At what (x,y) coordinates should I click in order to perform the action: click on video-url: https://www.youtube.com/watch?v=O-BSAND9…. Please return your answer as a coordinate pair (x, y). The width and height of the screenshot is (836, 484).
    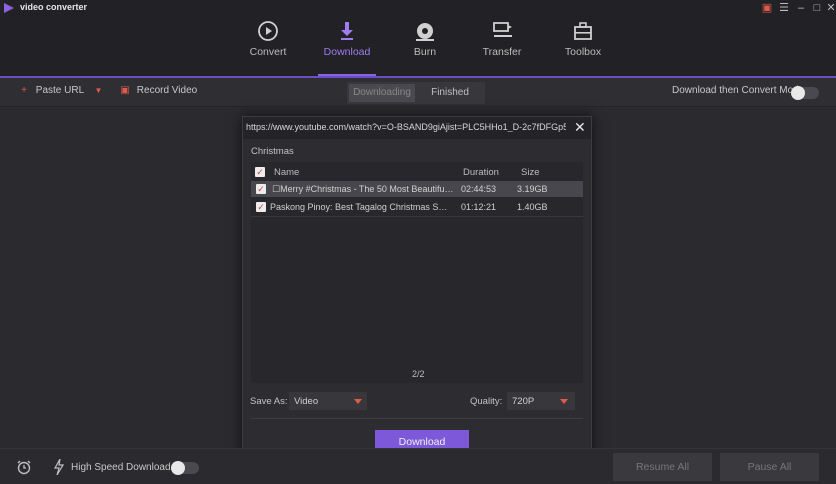
    Looking at the image, I should click on (406, 127).